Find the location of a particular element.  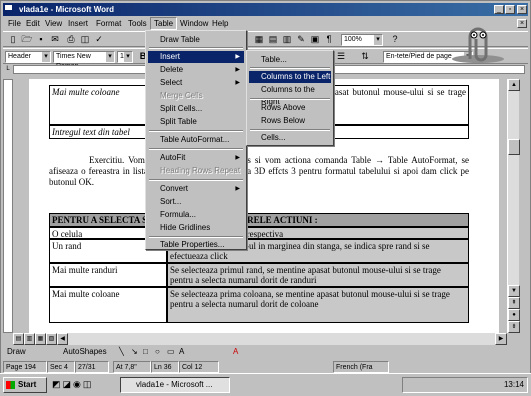

status-language: French (Fra is located at coordinates (361, 367).